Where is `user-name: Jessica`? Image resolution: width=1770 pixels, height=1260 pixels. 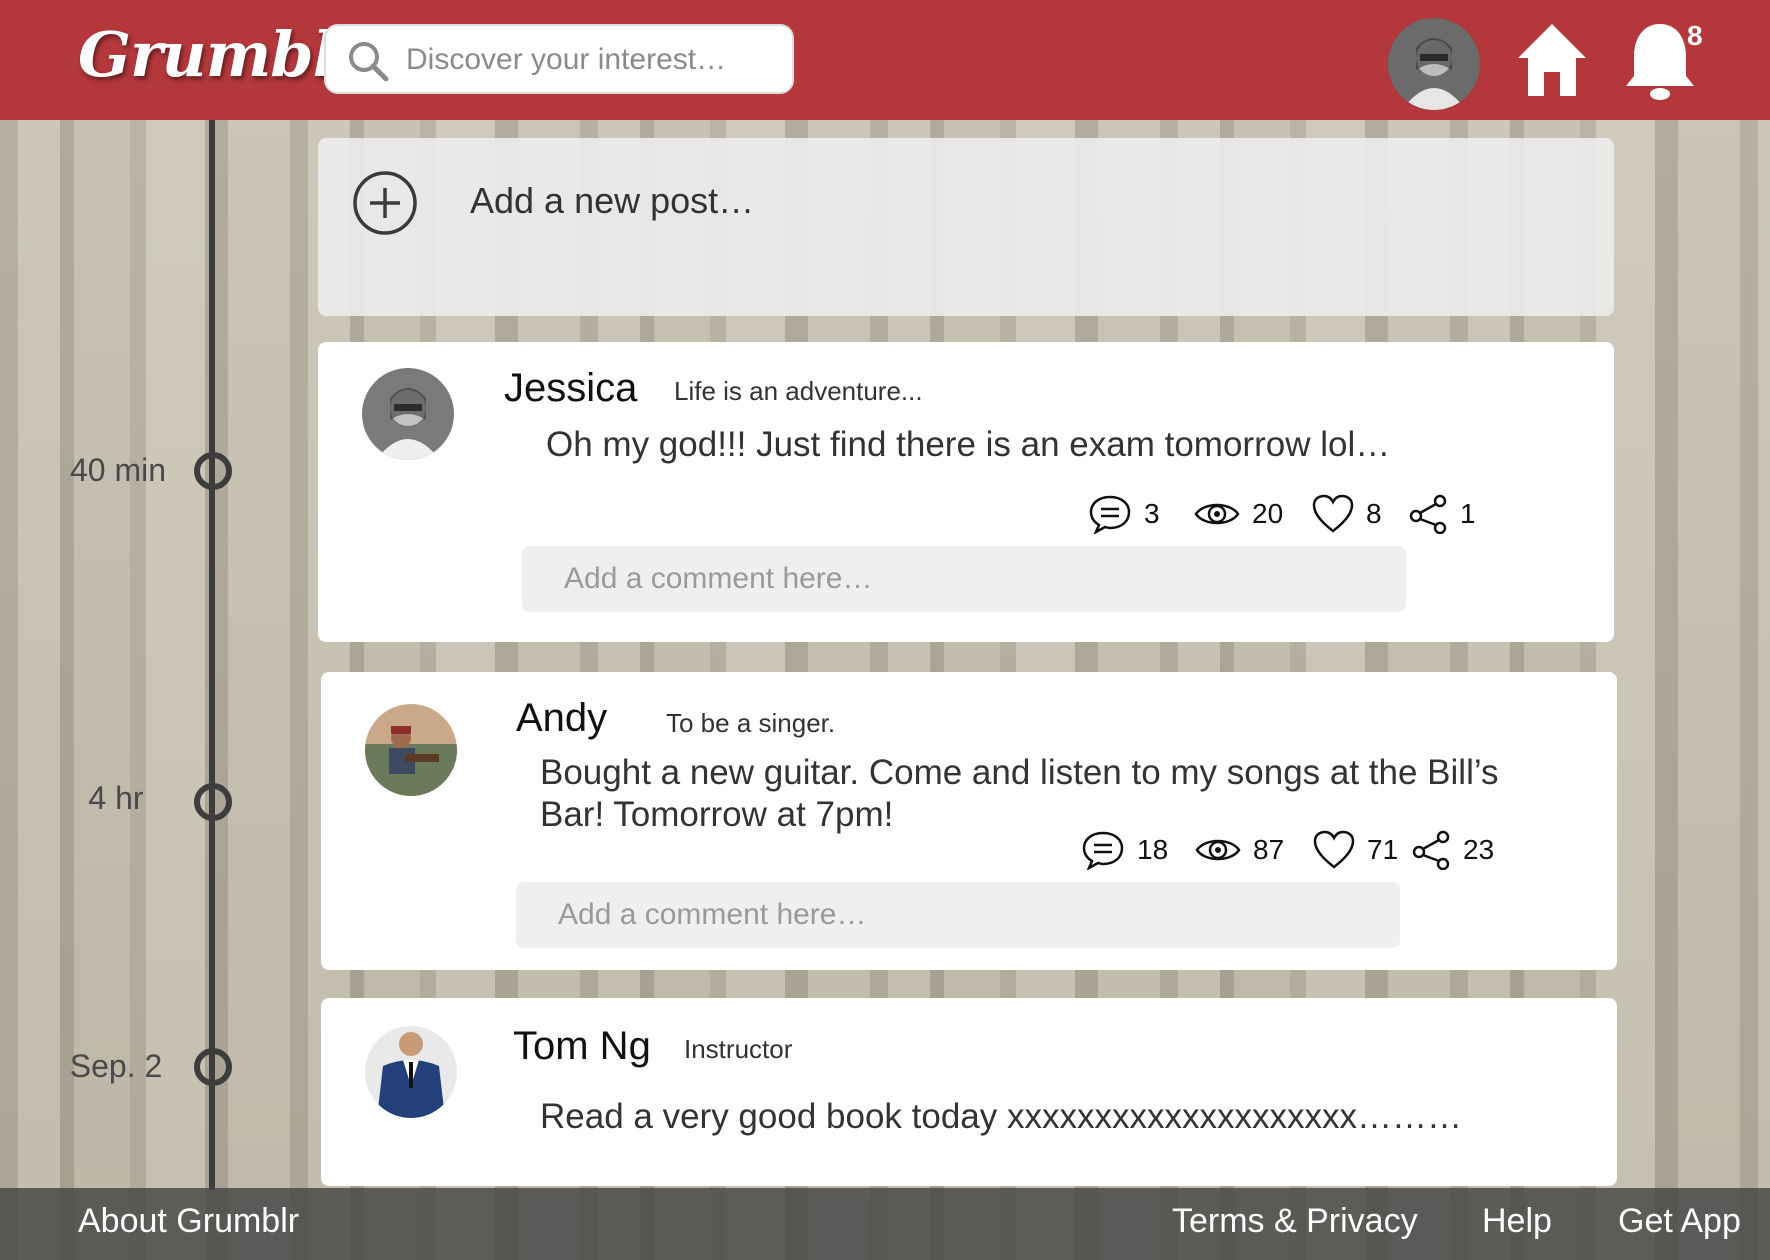
user-name: Jessica is located at coordinates (570, 388).